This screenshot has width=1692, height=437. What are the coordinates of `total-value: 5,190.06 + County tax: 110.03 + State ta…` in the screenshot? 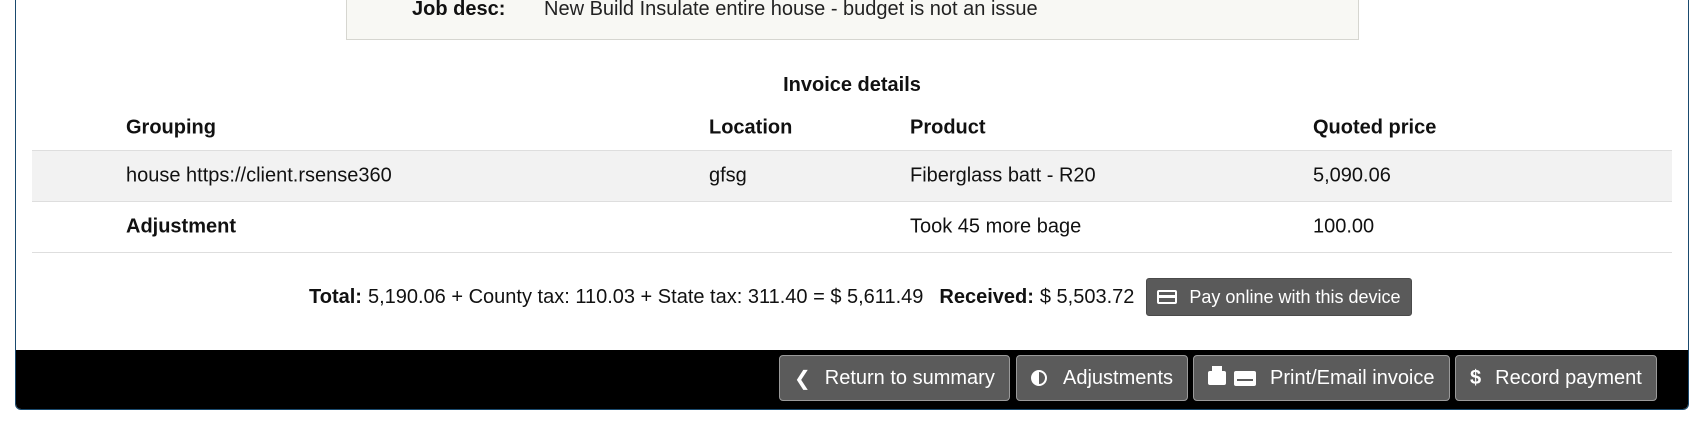 It's located at (645, 296).